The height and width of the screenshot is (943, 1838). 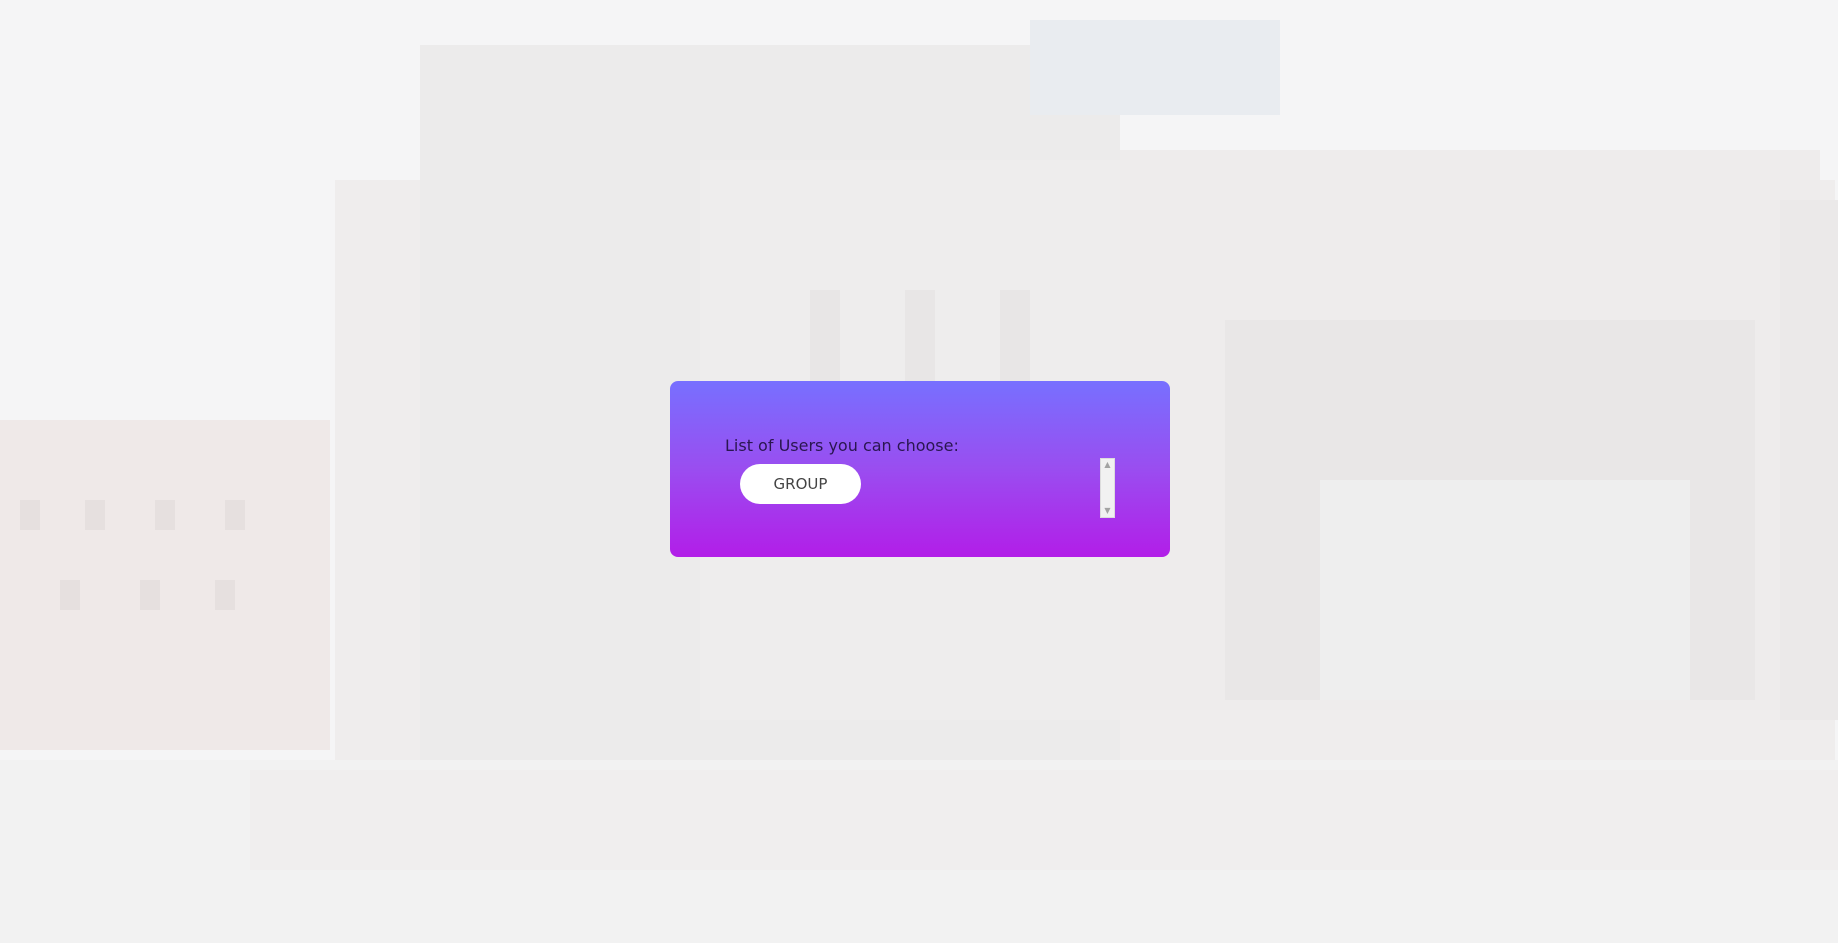 What do you see at coordinates (842, 445) in the screenshot?
I see `users-list-label: List of Users you can choose:` at bounding box center [842, 445].